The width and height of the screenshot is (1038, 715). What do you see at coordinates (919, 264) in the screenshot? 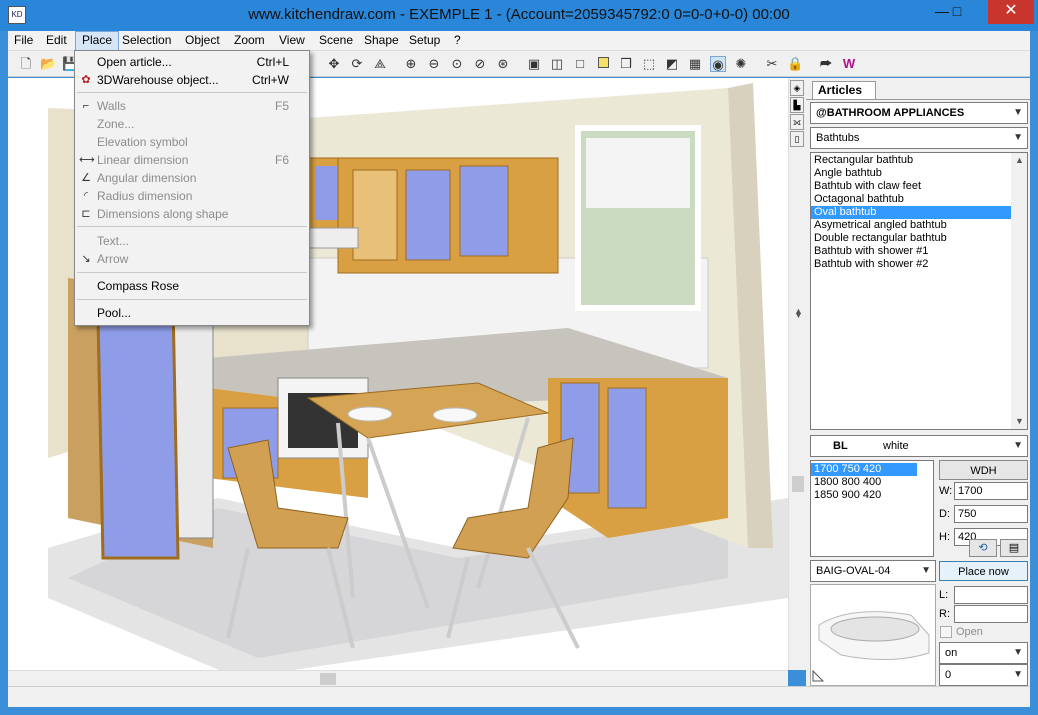
I see `list-item: Bathtub with shower #2` at bounding box center [919, 264].